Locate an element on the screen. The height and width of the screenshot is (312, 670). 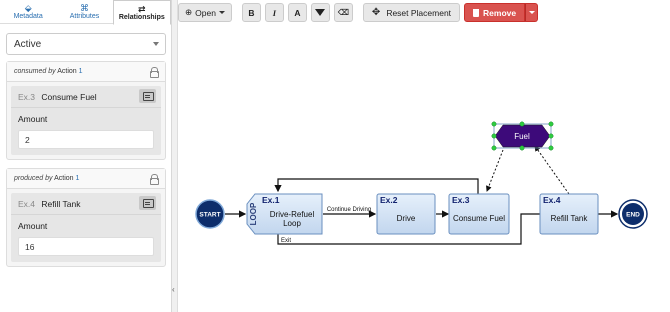
open-button-label: Open is located at coordinates (205, 12).